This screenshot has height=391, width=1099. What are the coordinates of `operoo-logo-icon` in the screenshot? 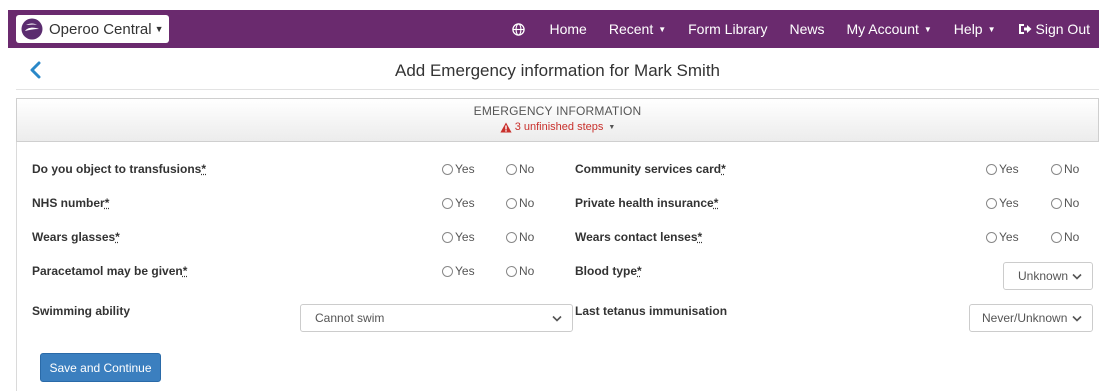 It's located at (32, 29).